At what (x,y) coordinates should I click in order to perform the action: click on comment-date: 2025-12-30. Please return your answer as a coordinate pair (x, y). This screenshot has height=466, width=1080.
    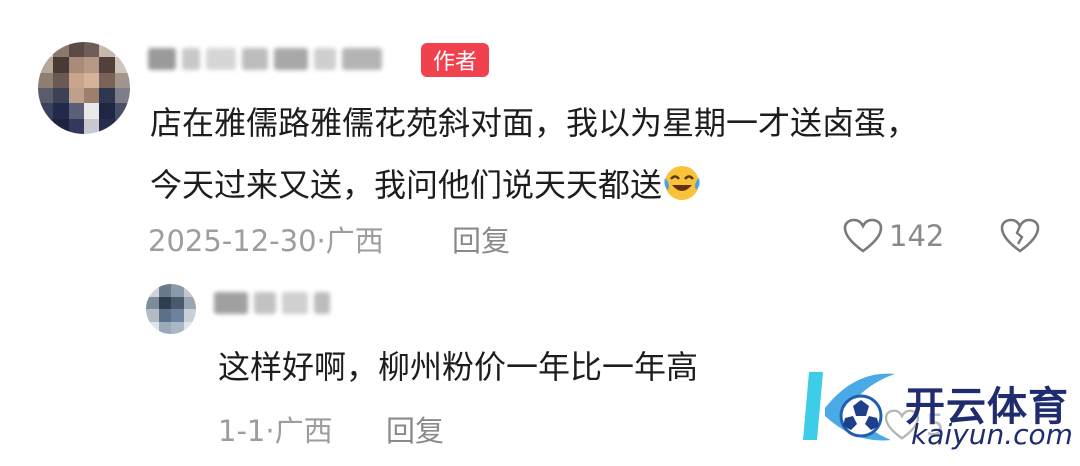
    Looking at the image, I should click on (232, 241).